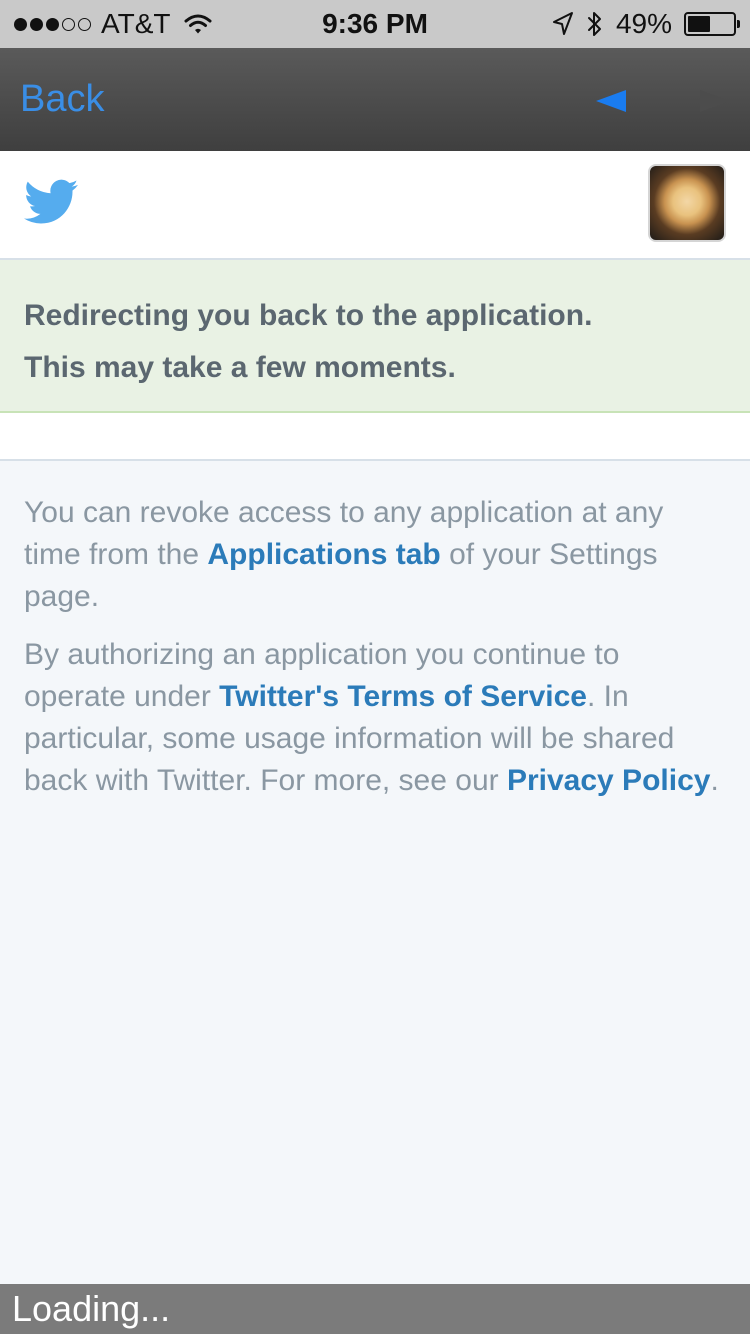 The width and height of the screenshot is (750, 1334). I want to click on divider-section, so click(375, 437).